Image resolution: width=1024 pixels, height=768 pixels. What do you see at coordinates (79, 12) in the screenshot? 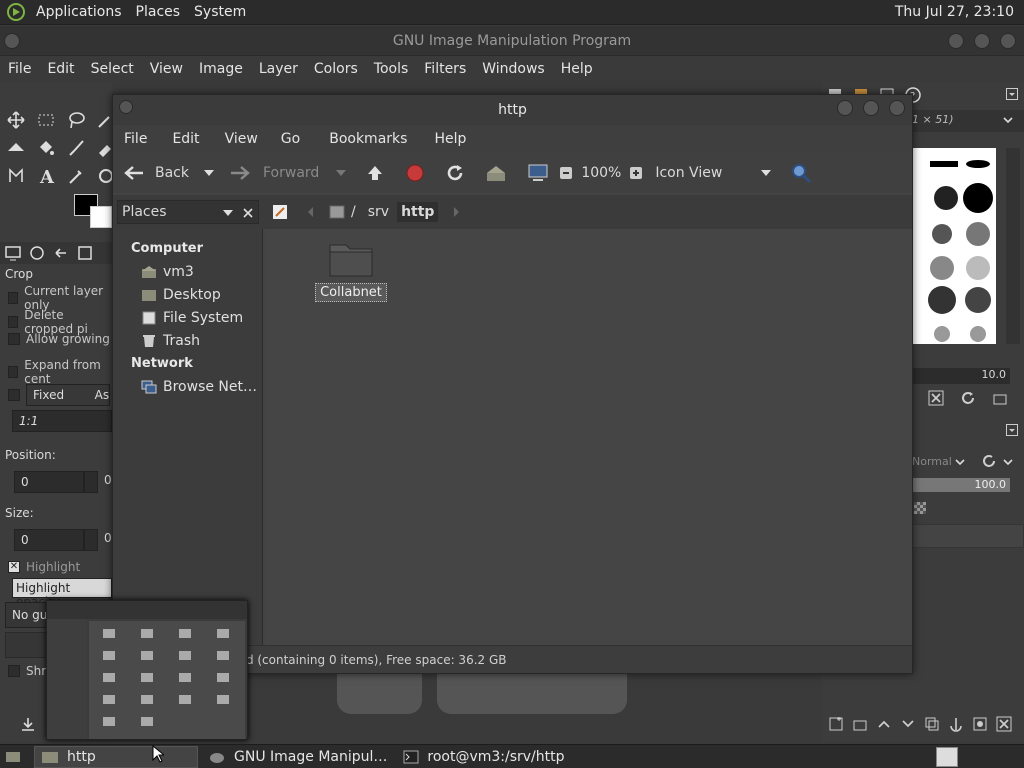
I see `menu-applications: Applications` at bounding box center [79, 12].